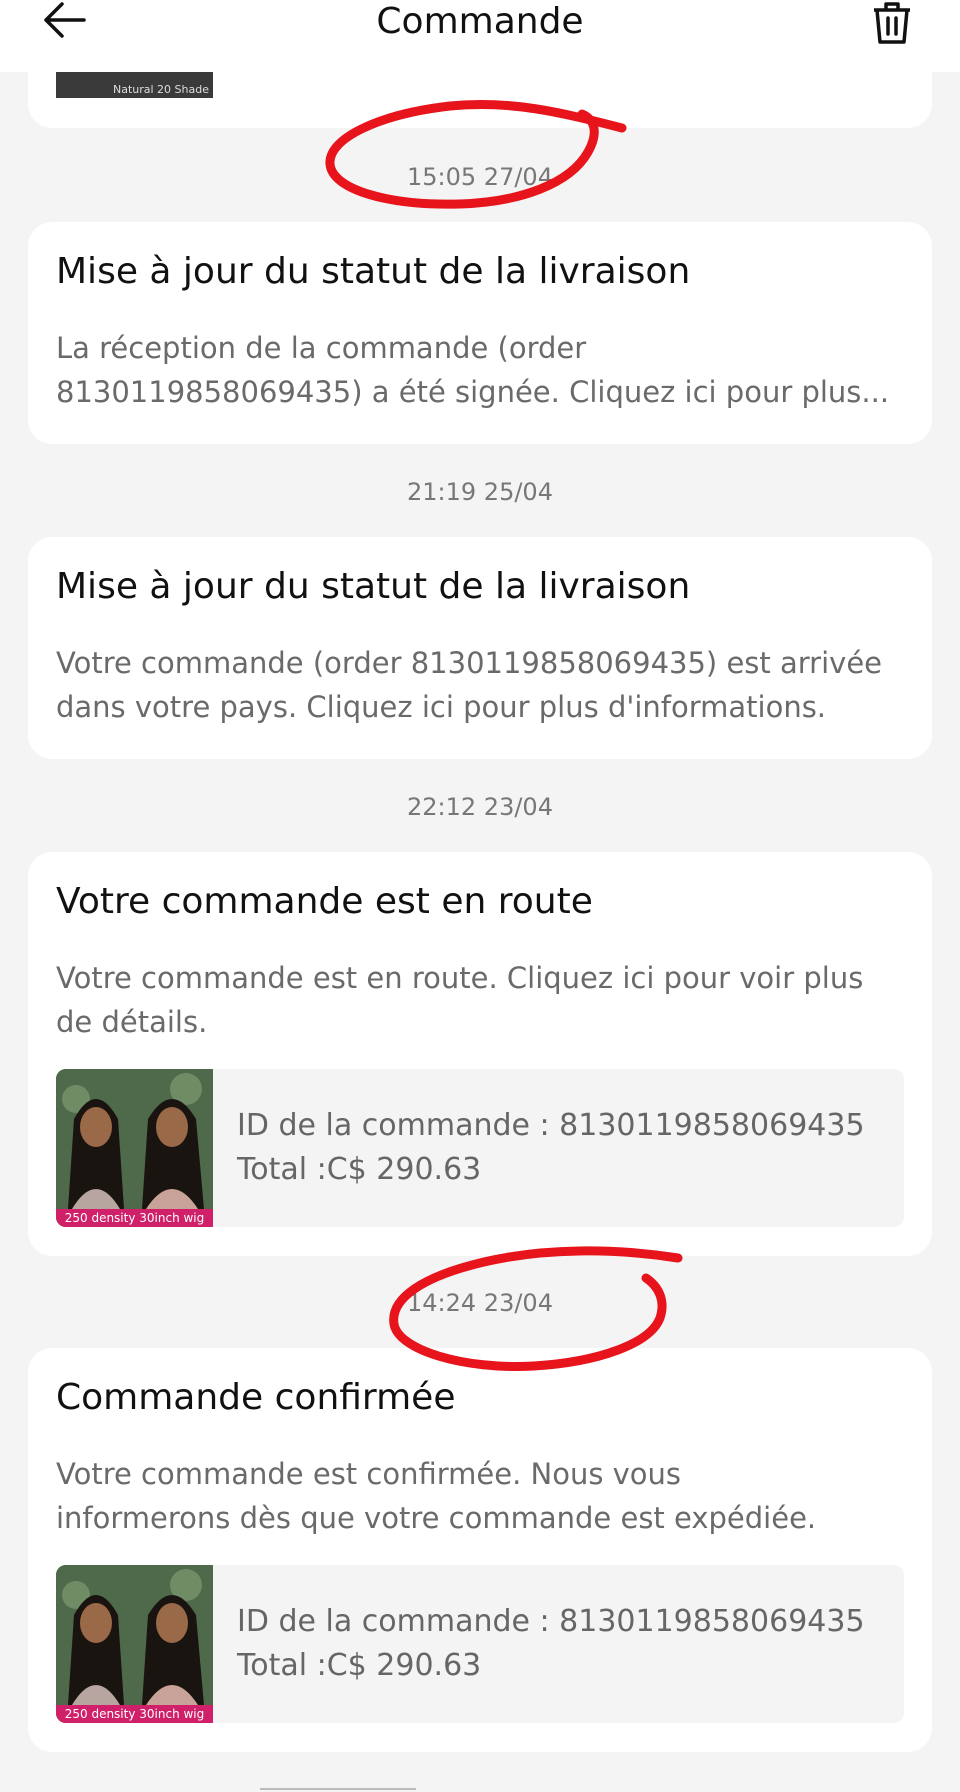  What do you see at coordinates (480, 1303) in the screenshot?
I see `message-timestamp: 14:24 23/04` at bounding box center [480, 1303].